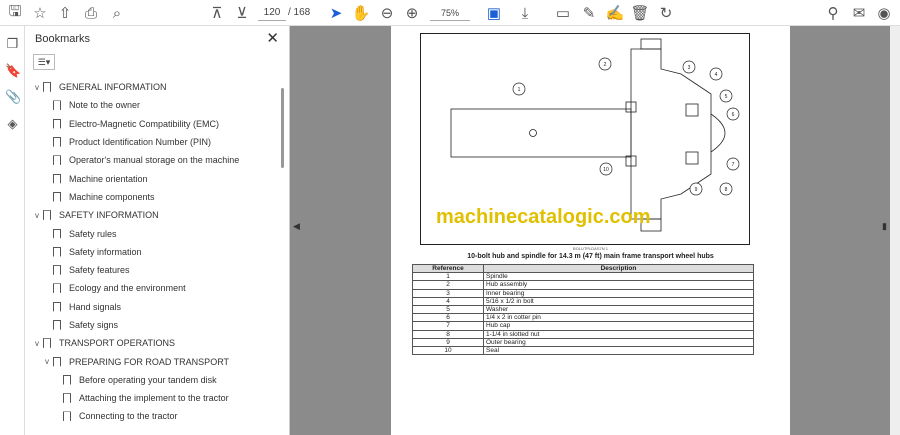 The height and width of the screenshot is (435, 900). What do you see at coordinates (112, 196) in the screenshot?
I see `bookmark-label: Machine components` at bounding box center [112, 196].